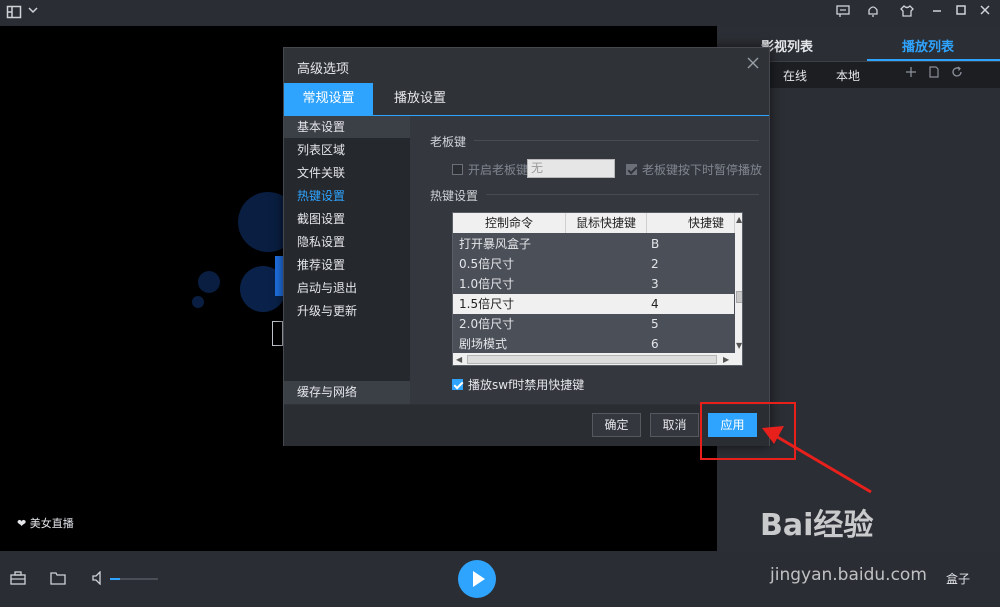  What do you see at coordinates (33, 13) in the screenshot?
I see `chevron-down-icon` at bounding box center [33, 13].